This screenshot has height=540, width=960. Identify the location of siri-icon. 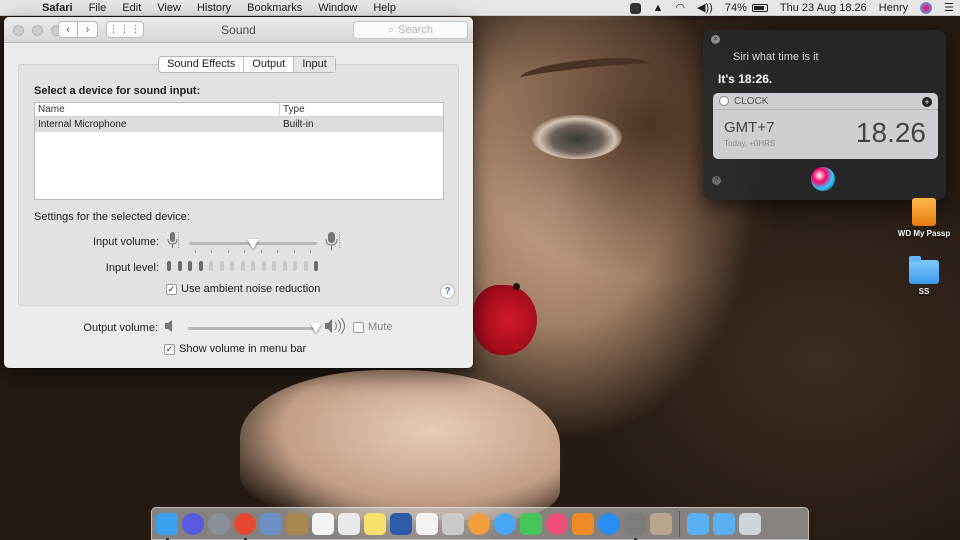
(193, 523).